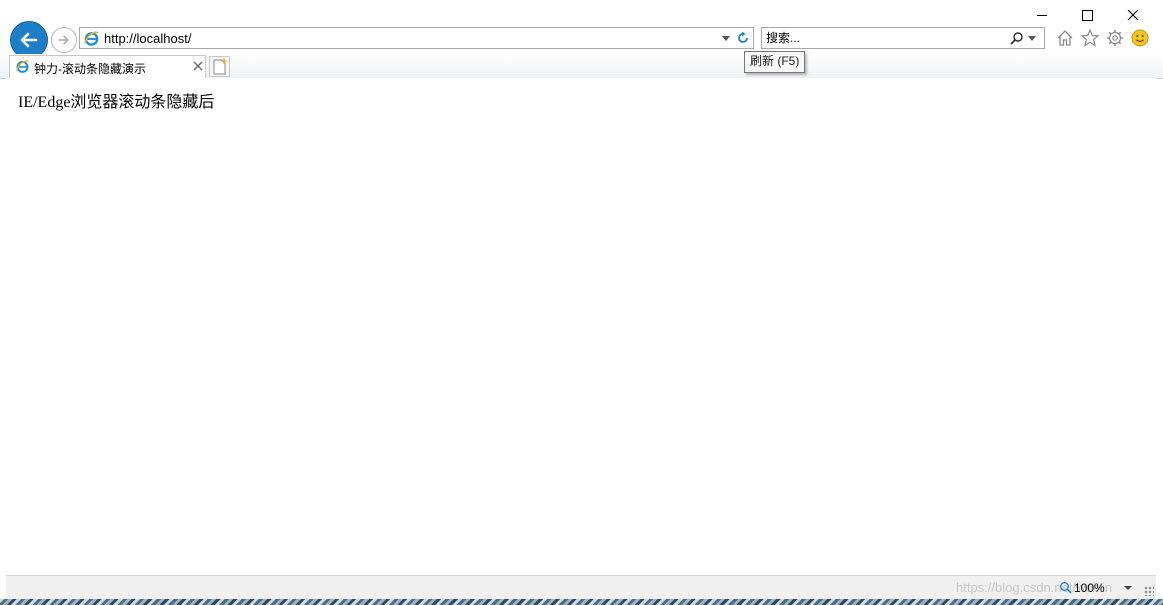  I want to click on minimize-icon, so click(1042, 15).